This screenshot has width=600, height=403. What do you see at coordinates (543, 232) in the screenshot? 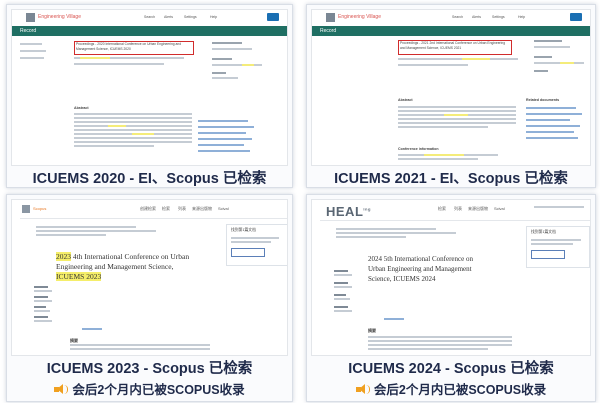
I see `related-heading: 找到第1篇文档` at bounding box center [543, 232].